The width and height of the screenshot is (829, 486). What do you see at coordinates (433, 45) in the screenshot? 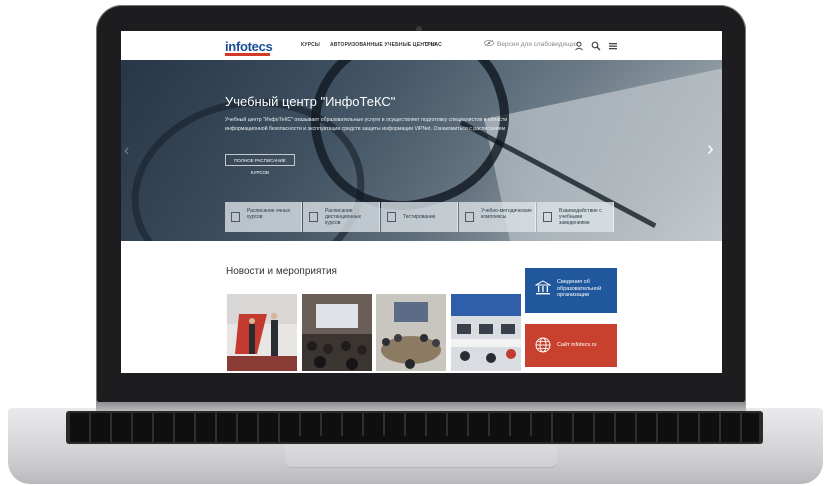
I see `nav-about: О НАС` at bounding box center [433, 45].